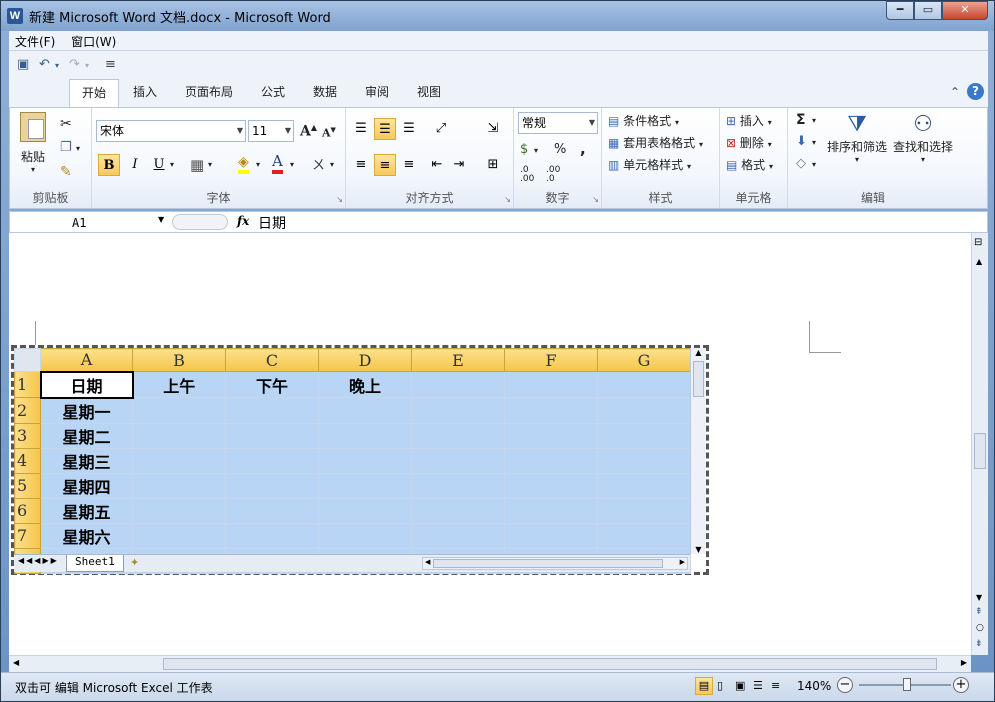 The height and width of the screenshot is (702, 995). Describe the element at coordinates (801, 163) in the screenshot. I see `clear-icon: ◇` at that location.